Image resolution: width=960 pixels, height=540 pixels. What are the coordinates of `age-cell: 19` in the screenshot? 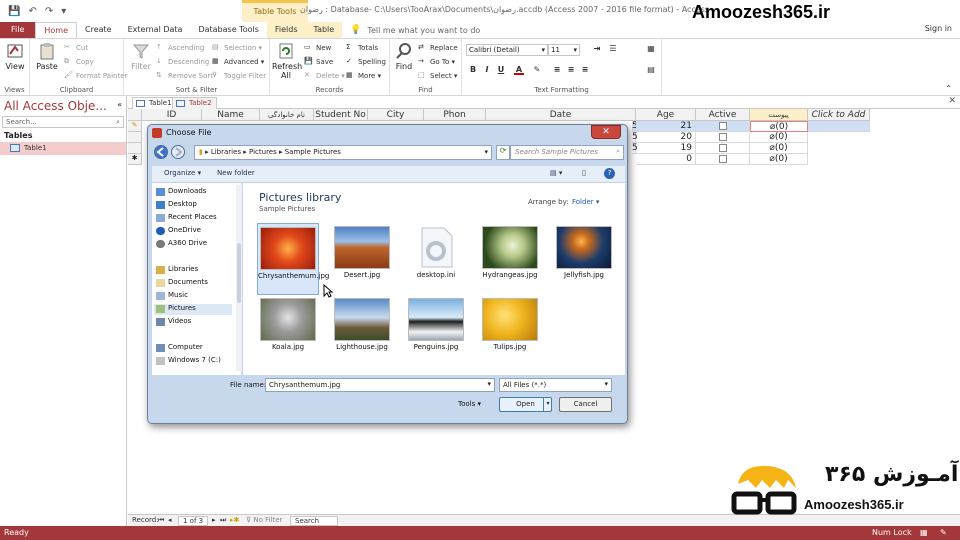 It's located at (666, 148).